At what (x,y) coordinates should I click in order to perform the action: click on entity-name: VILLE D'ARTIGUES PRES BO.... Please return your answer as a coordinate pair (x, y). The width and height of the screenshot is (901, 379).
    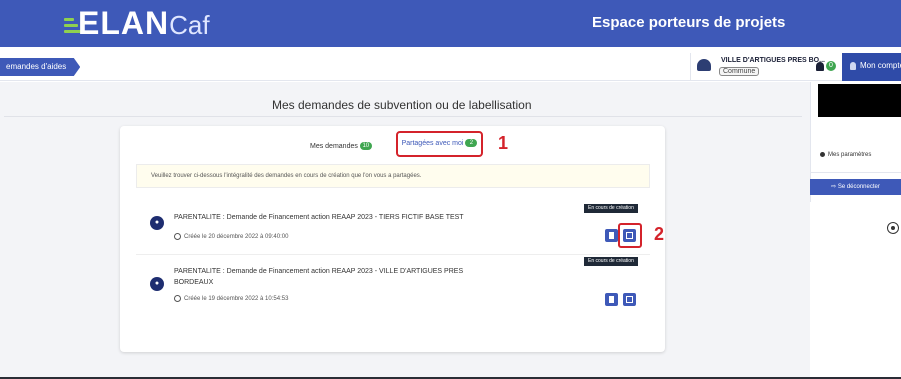
    Looking at the image, I should click on (773, 60).